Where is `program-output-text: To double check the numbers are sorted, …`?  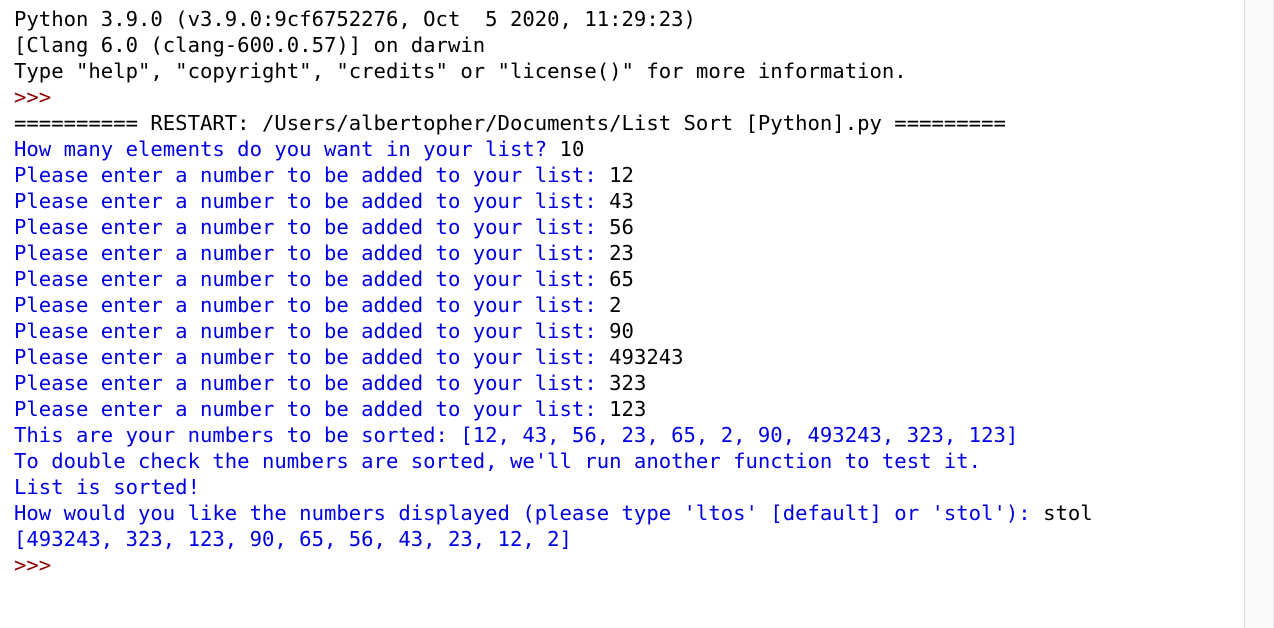 program-output-text: To double check the numbers are sorted, … is located at coordinates (498, 461).